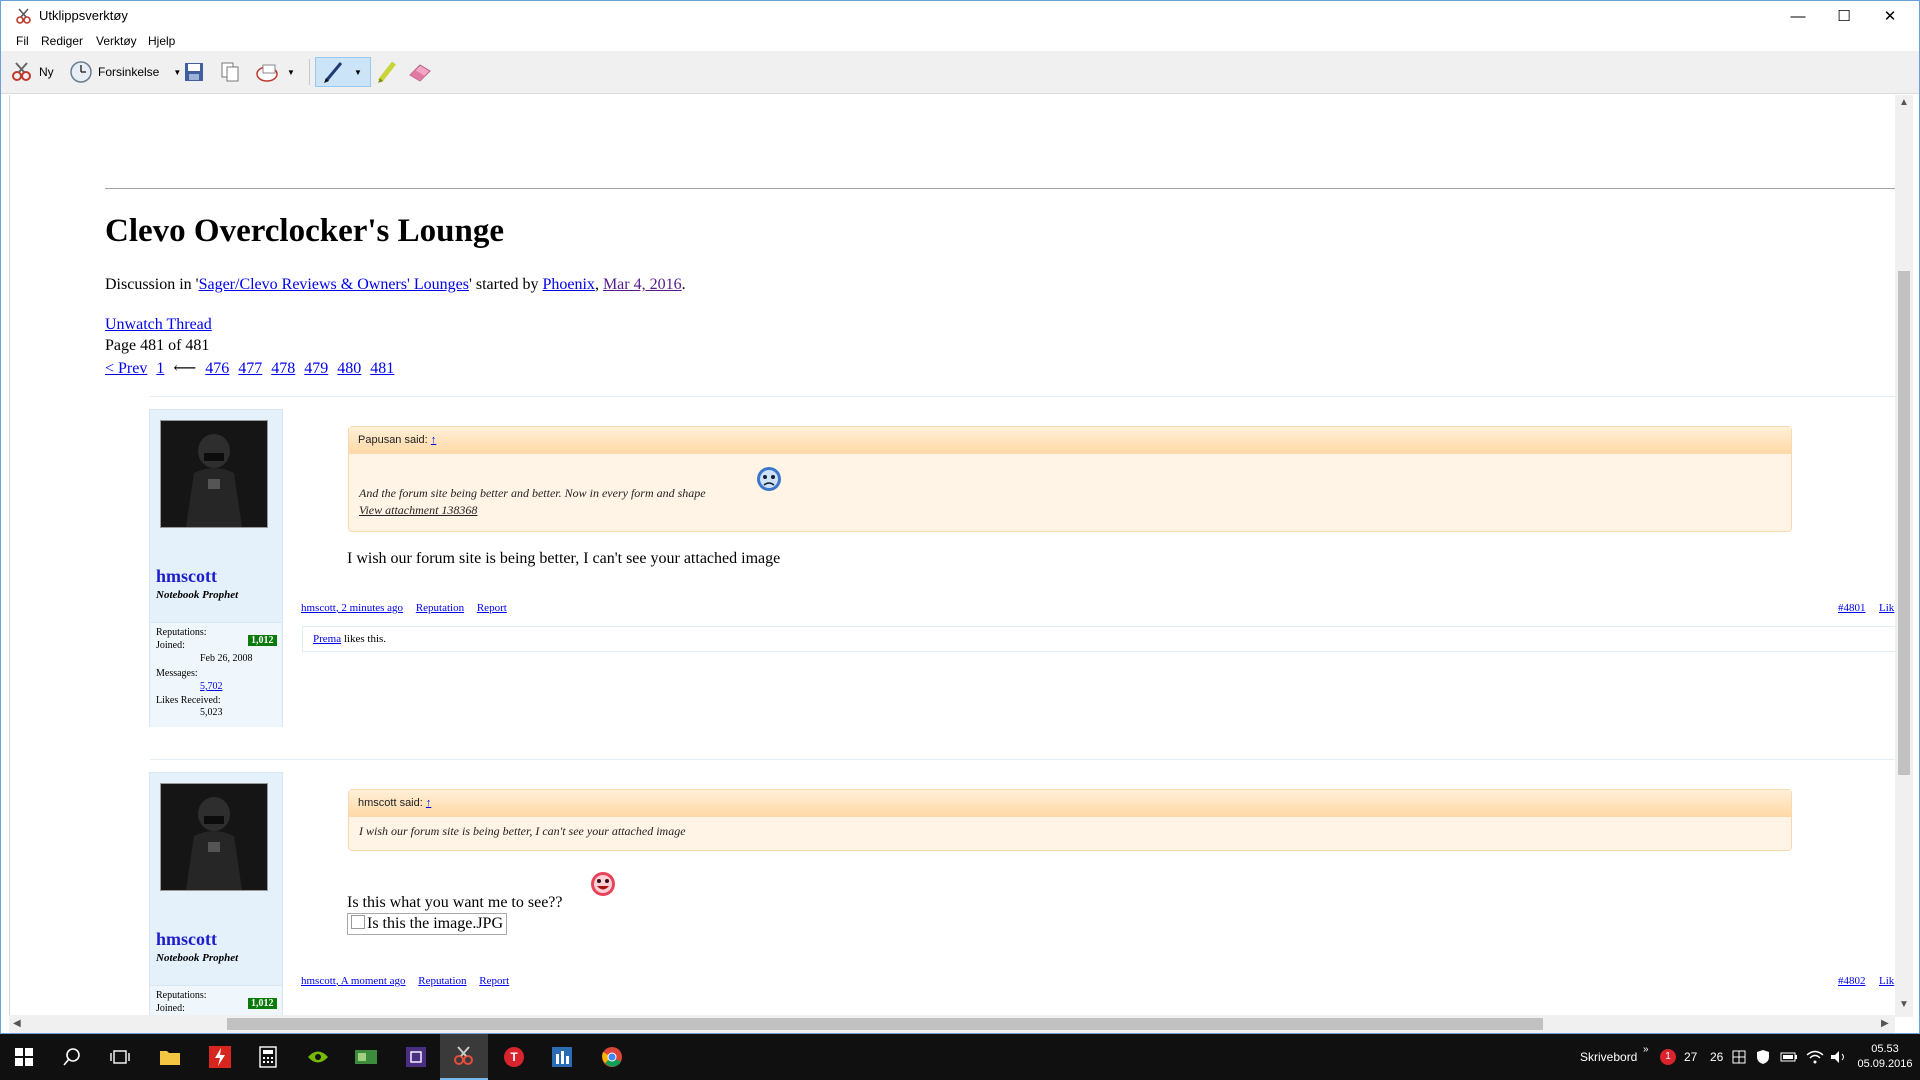 This screenshot has height=1080, width=1920. What do you see at coordinates (642, 284) in the screenshot?
I see `date-link: Mar 4, 2016` at bounding box center [642, 284].